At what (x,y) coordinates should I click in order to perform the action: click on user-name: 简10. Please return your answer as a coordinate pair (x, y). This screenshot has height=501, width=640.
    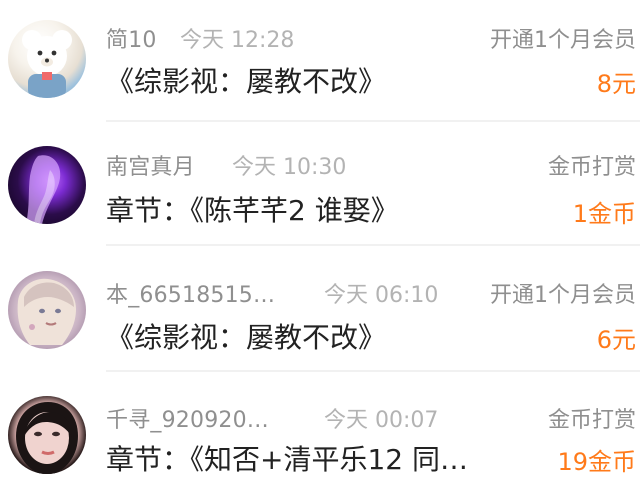
    Looking at the image, I should click on (131, 38).